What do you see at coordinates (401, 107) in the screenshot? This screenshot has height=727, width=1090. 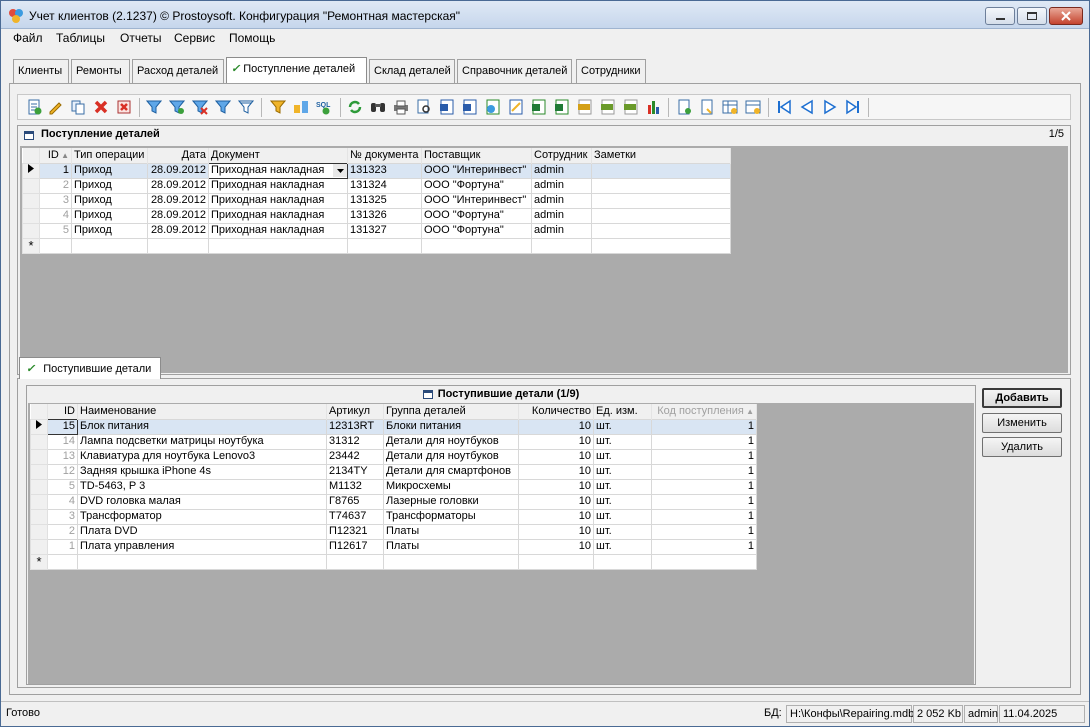 I see `print-icon` at bounding box center [401, 107].